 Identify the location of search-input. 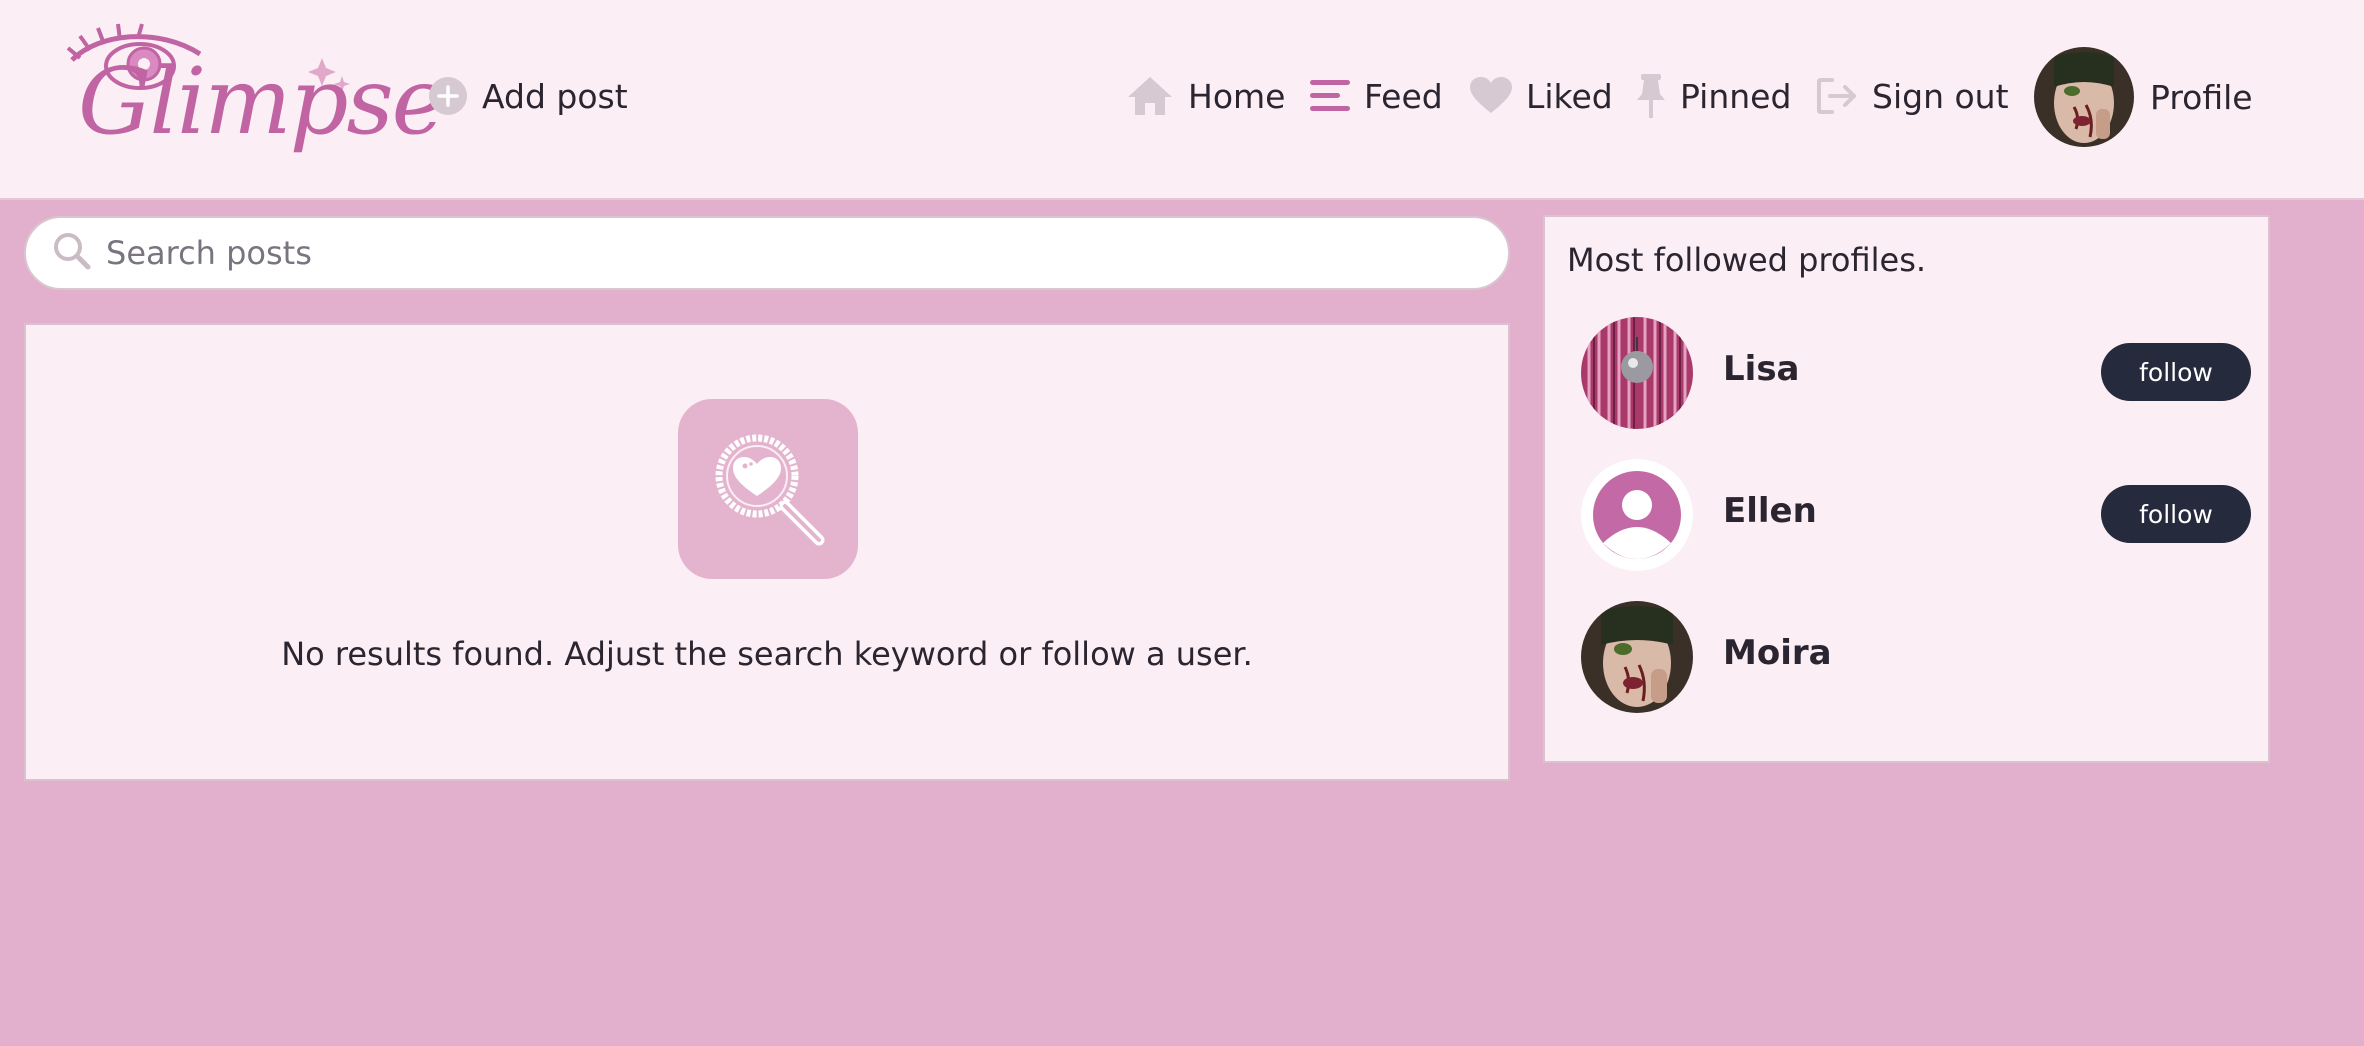
(756, 253).